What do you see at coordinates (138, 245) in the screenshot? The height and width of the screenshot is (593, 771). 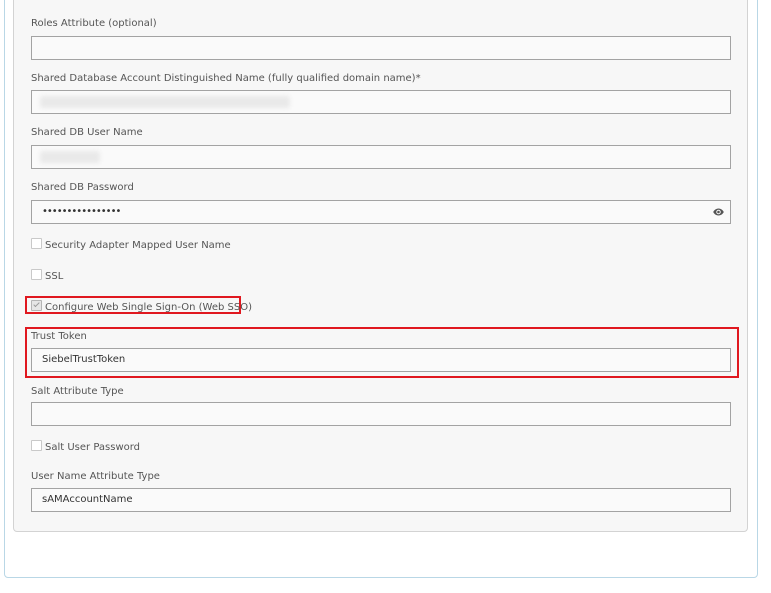 I see `security-adapter-mapped-user-label: Security Adapter Mapped User Name` at bounding box center [138, 245].